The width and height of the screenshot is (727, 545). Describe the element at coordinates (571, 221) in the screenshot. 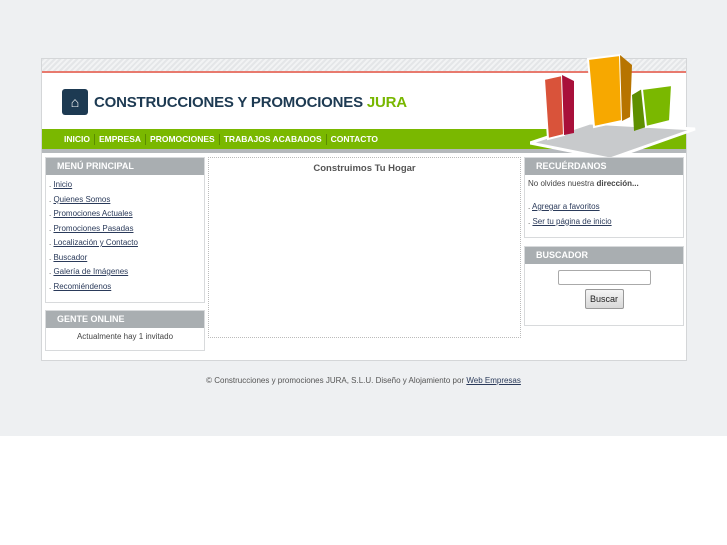

I see `set-homepage-link: Ser tu página de inicio` at that location.